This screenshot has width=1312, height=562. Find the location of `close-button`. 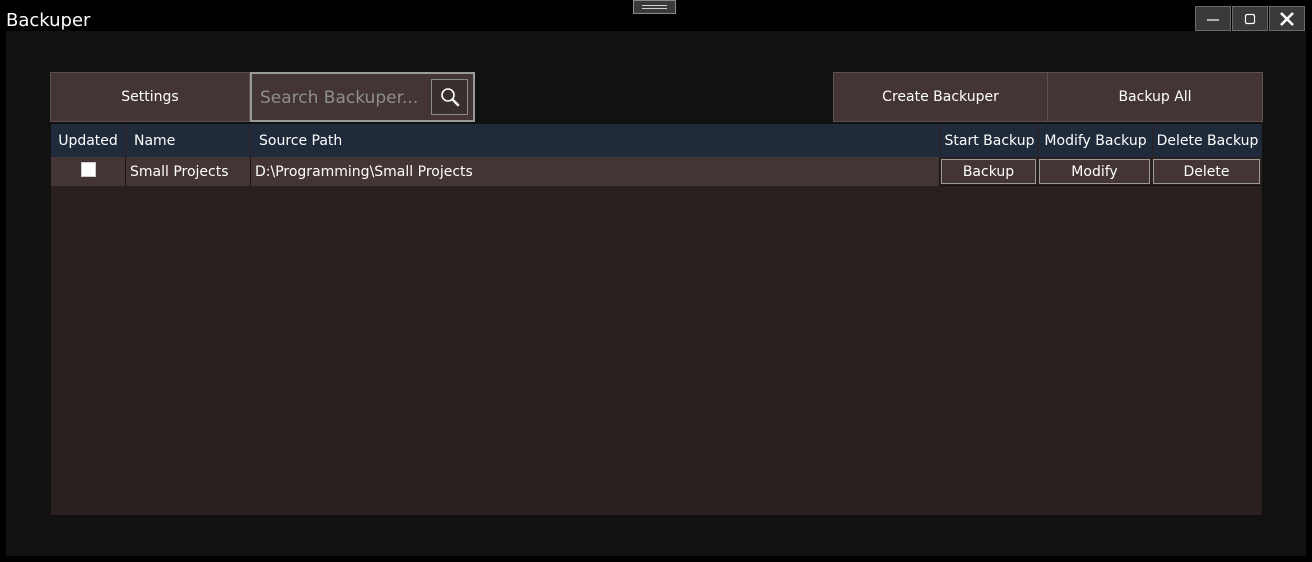

close-button is located at coordinates (1287, 18).